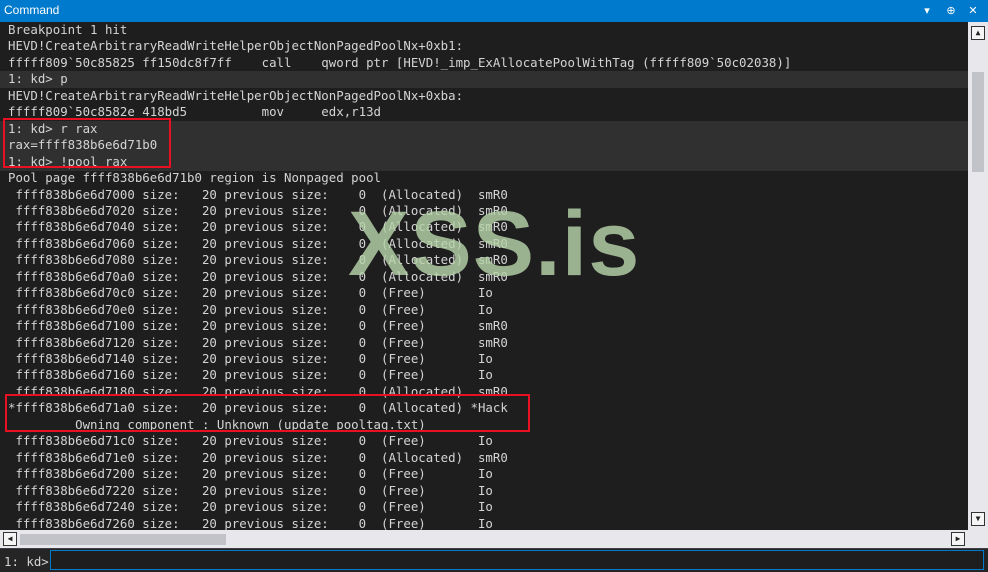  I want to click on command-prompt-label: 1: kd>, so click(26, 561).